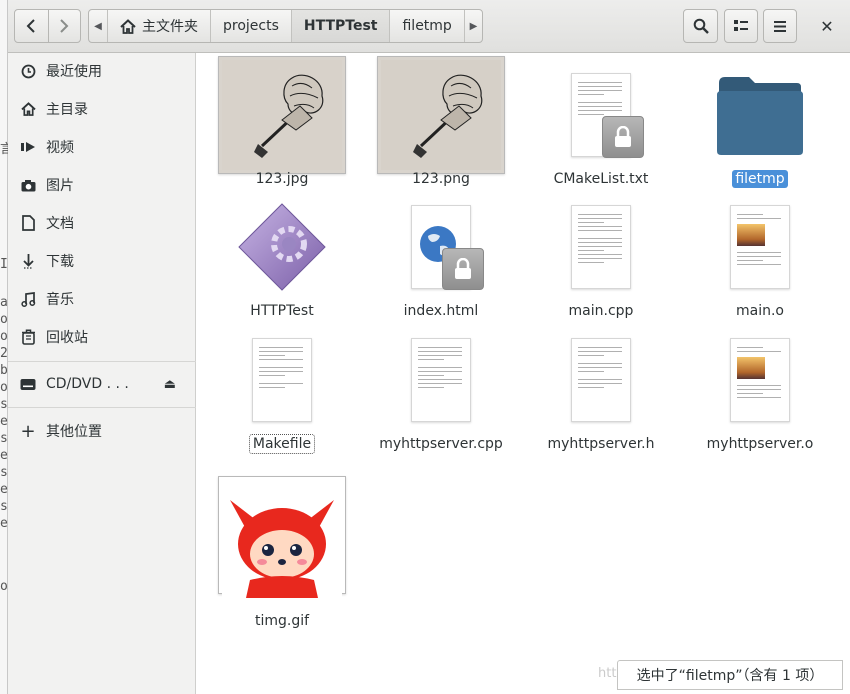 Image resolution: width=850 pixels, height=694 pixels. Describe the element at coordinates (4, 370) in the screenshot. I see `bg-fragment: b` at that location.